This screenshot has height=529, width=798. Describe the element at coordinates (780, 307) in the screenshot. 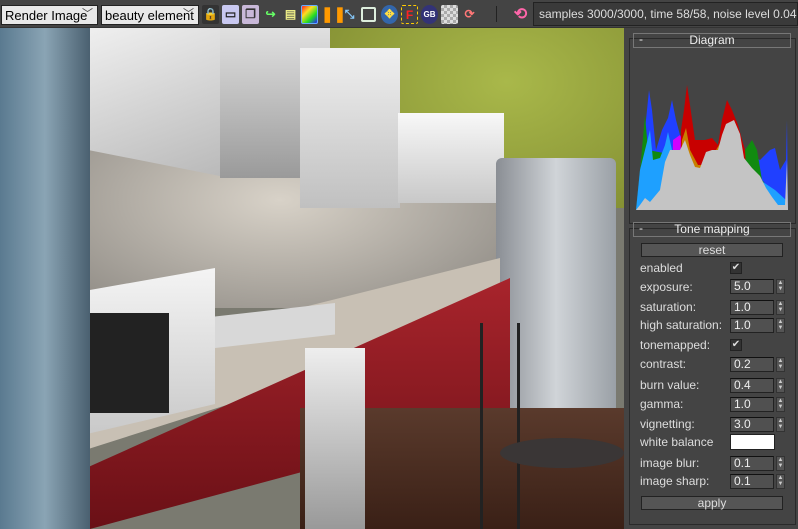

I see `saturation-spinner: ▲ ▼` at that location.